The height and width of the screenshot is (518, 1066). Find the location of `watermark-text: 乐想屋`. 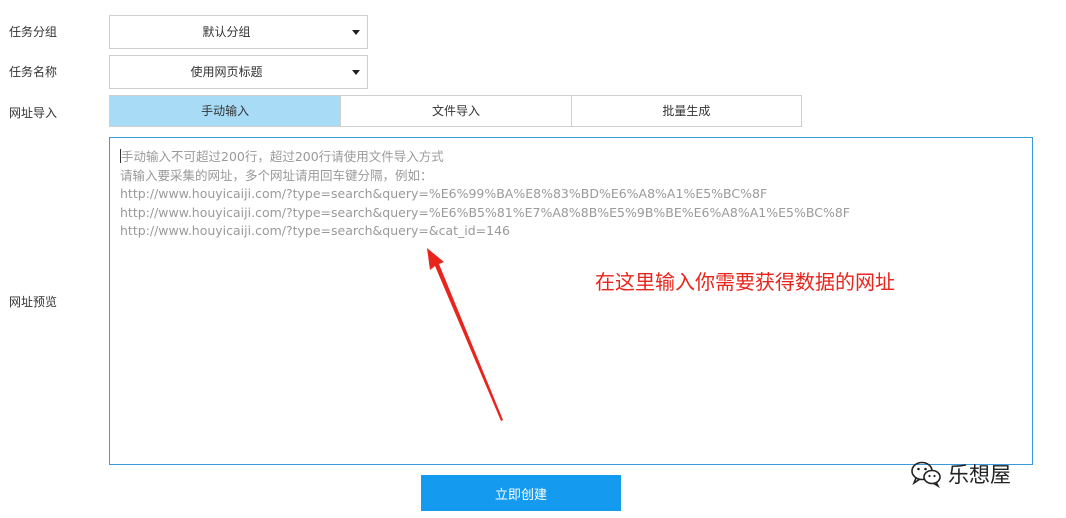

watermark-text: 乐想屋 is located at coordinates (979, 475).